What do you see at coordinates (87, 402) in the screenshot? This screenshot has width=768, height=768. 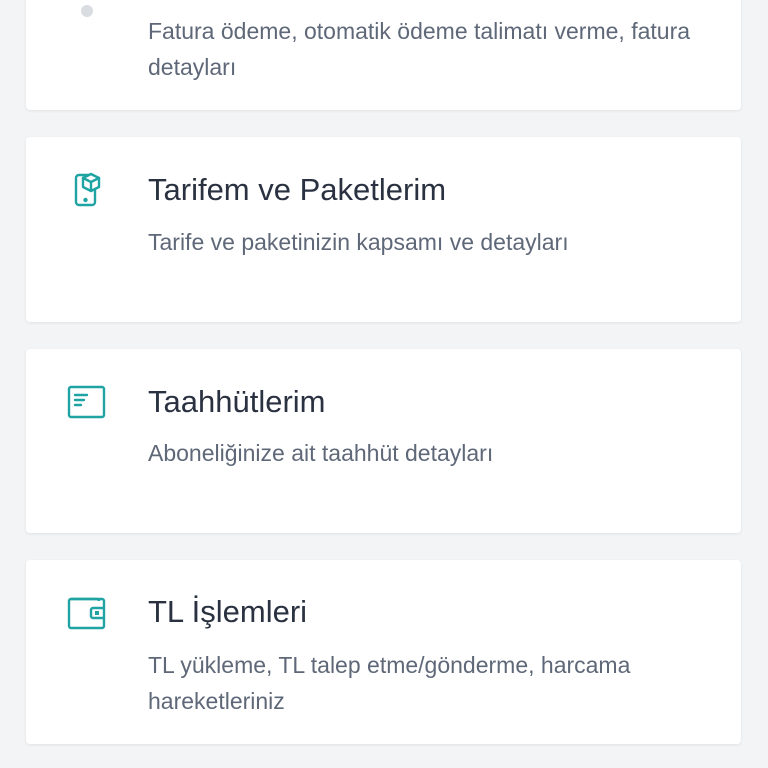 I see `contract-icon` at bounding box center [87, 402].